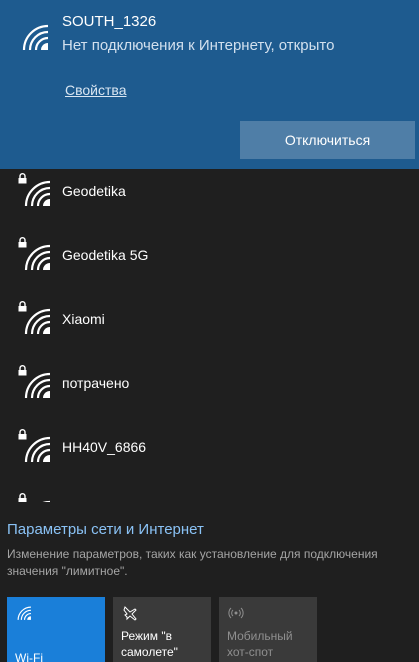 The height and width of the screenshot is (662, 419). What do you see at coordinates (209, 320) in the screenshot?
I see `network-item-xiaomi: Xiaomi` at bounding box center [209, 320].